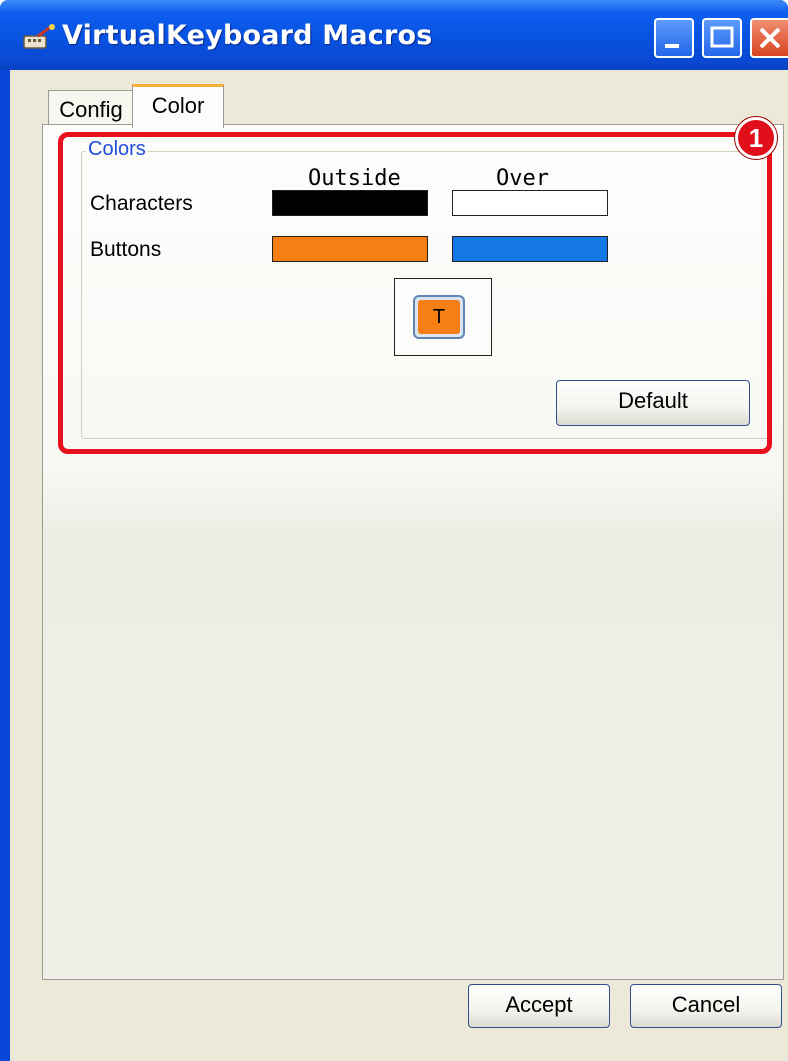 This screenshot has height=1061, width=788. What do you see at coordinates (530, 249) in the screenshot?
I see `buttons-over-color-swatch` at bounding box center [530, 249].